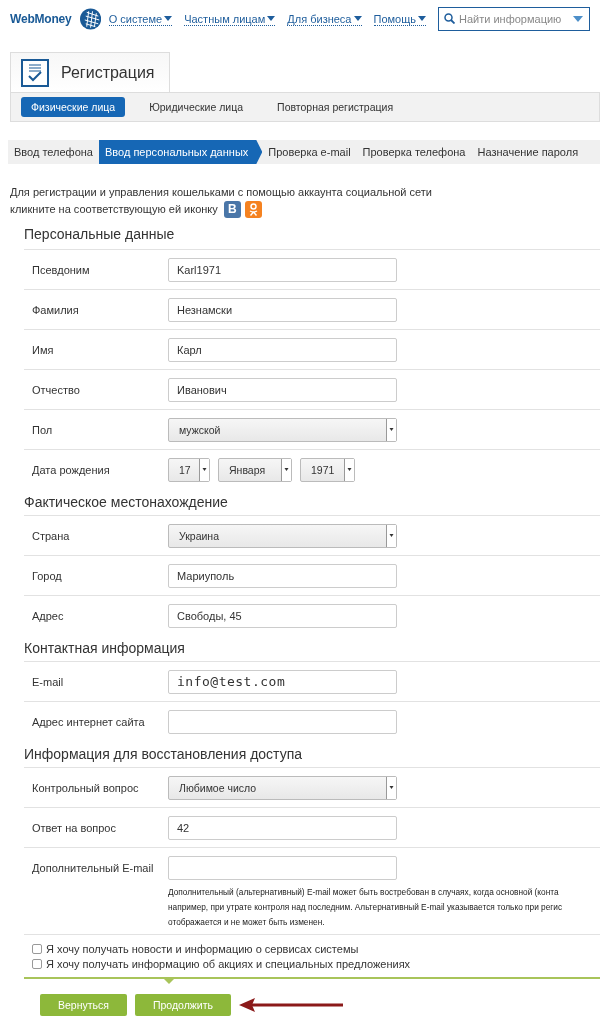 Image resolution: width=600 pixels, height=1026 pixels. I want to click on input-field: 42, so click(282, 827).